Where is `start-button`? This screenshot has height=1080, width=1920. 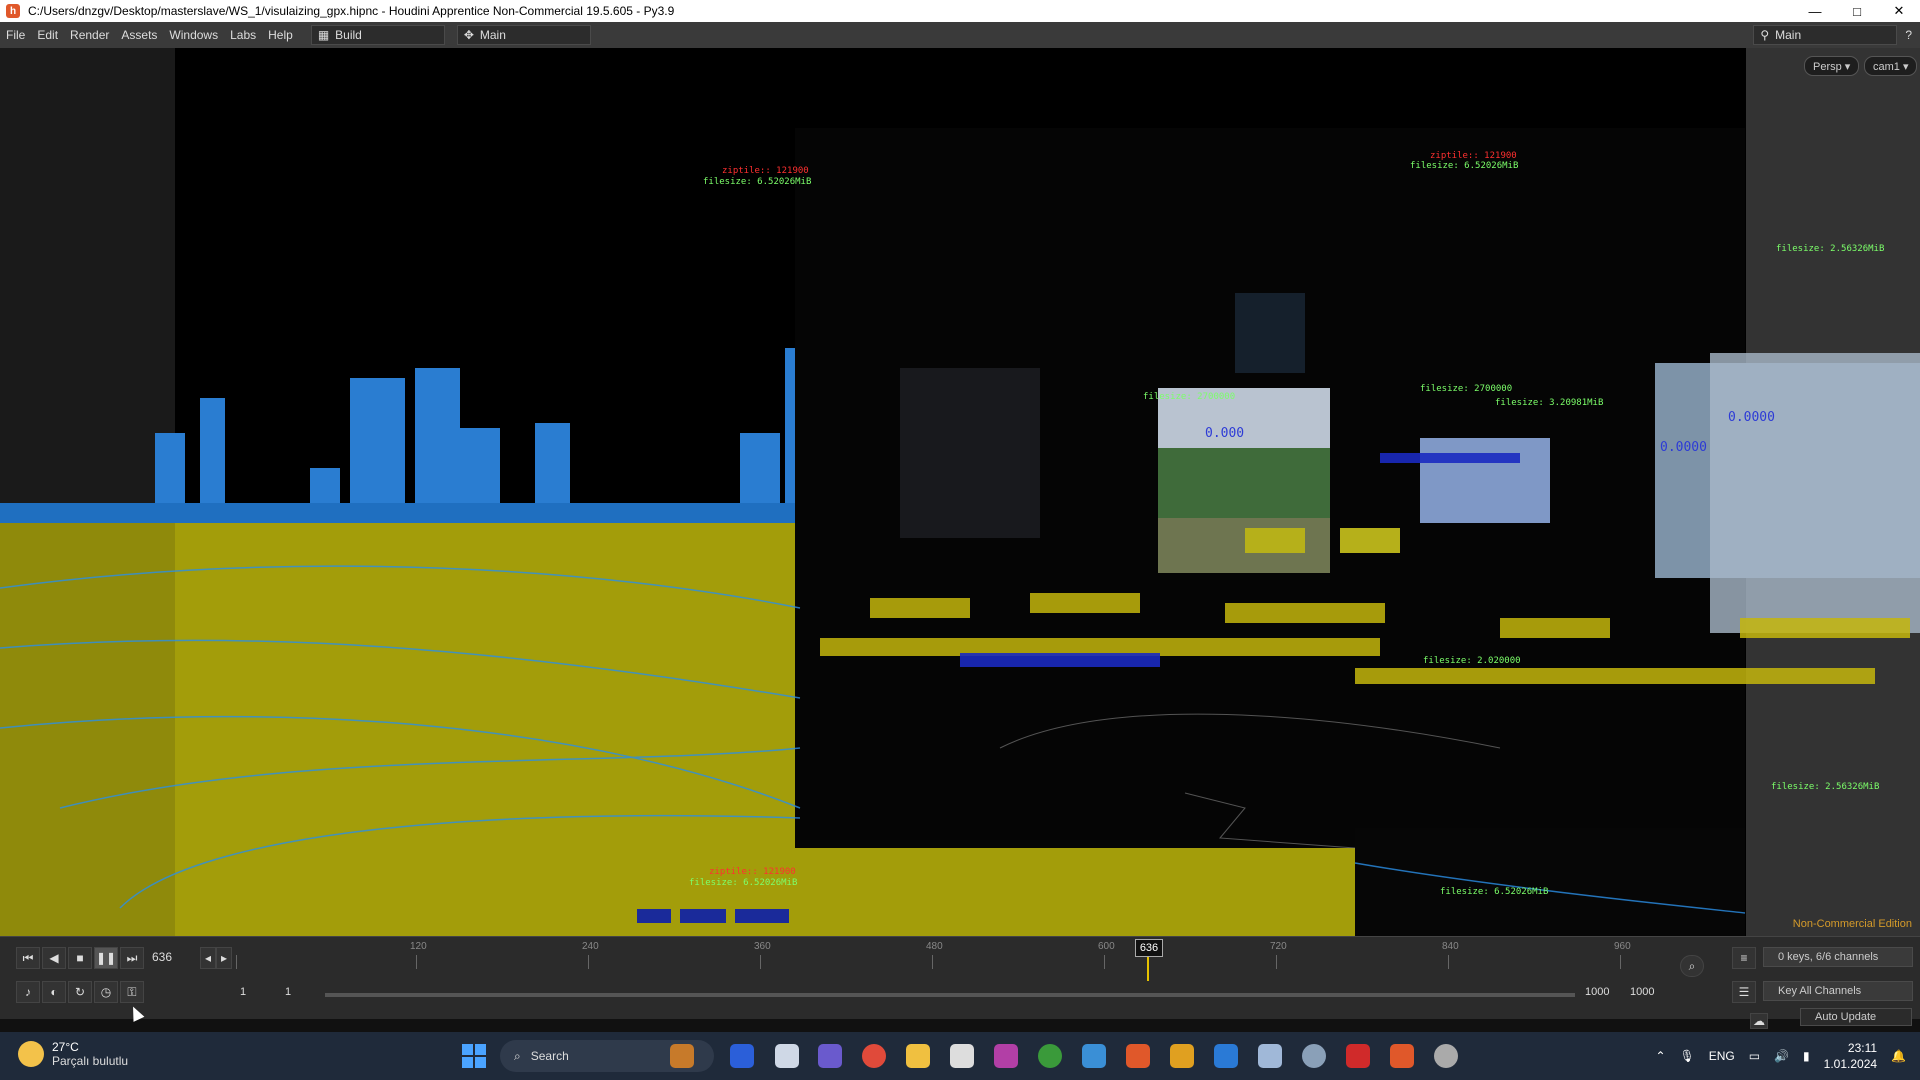 start-button is located at coordinates (474, 1056).